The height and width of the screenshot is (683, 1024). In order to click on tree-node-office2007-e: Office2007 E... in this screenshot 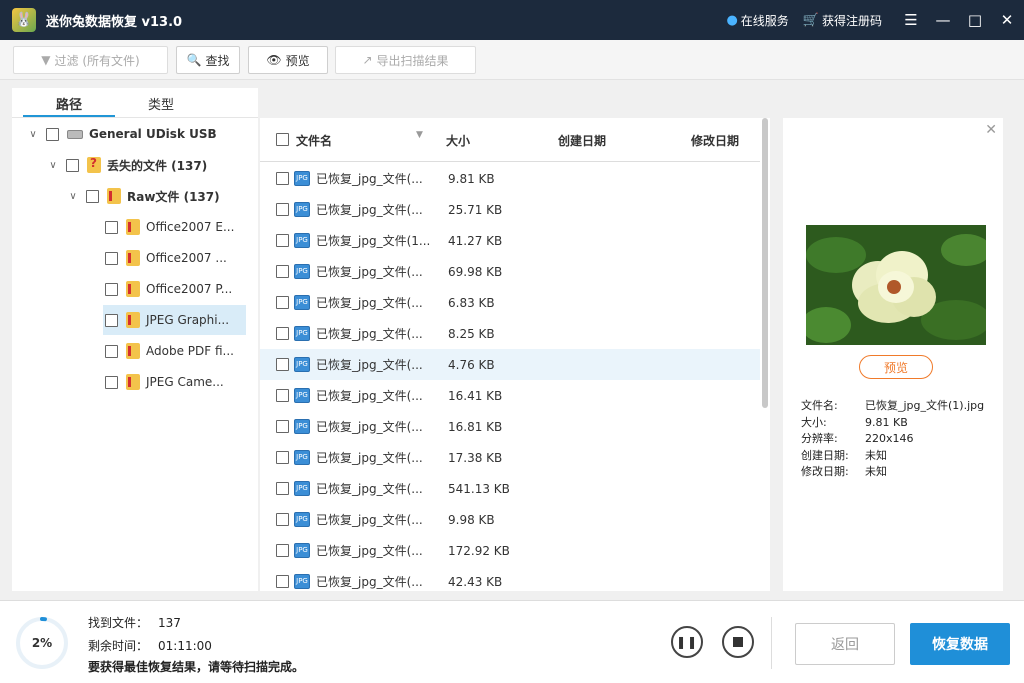, I will do `click(174, 227)`.